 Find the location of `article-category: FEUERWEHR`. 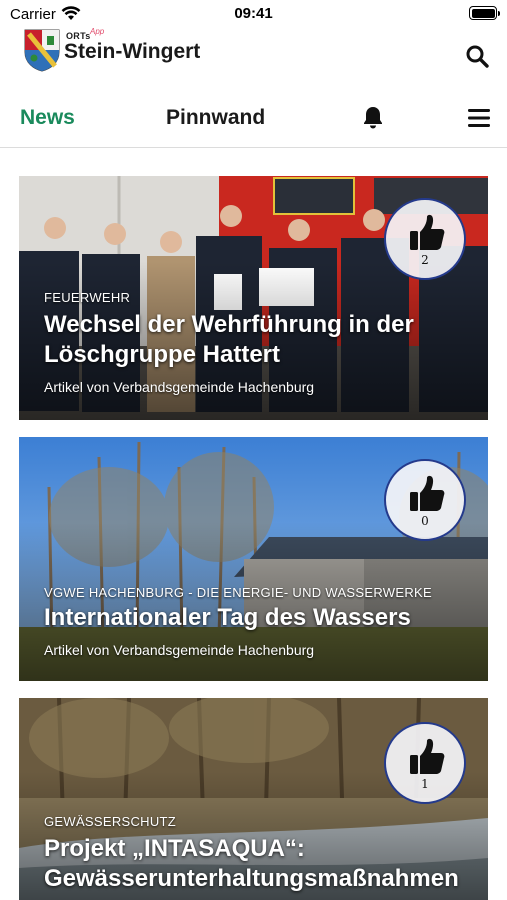

article-category: FEUERWEHR is located at coordinates (87, 297).